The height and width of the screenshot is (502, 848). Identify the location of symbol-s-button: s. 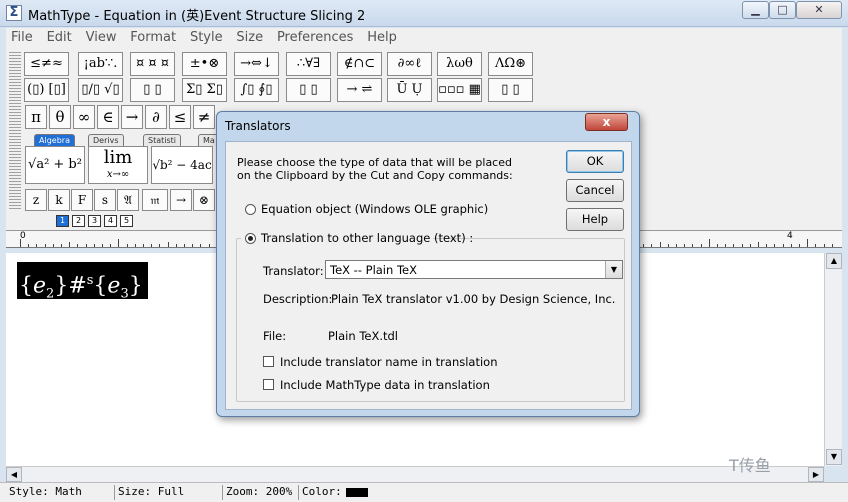
(105, 200).